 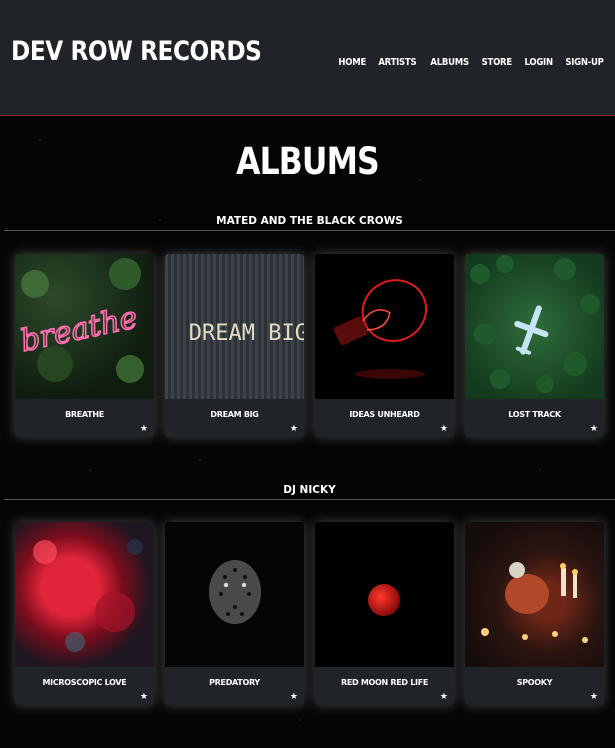 What do you see at coordinates (384, 414) in the screenshot?
I see `album-title: IDEAS UNHEARD` at bounding box center [384, 414].